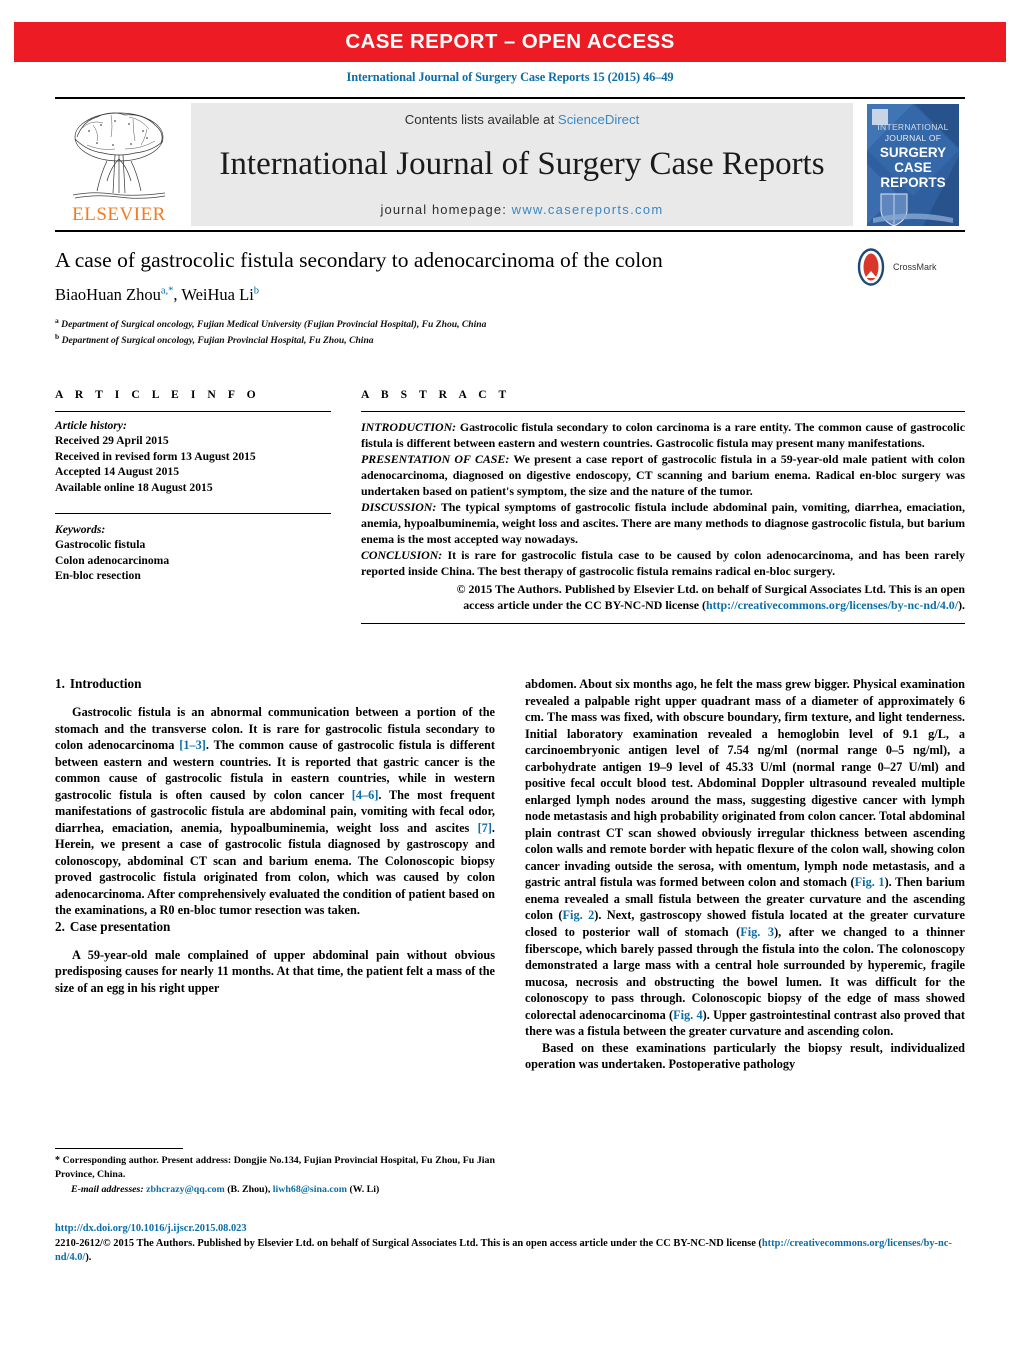 This screenshot has width=1020, height=1351. What do you see at coordinates (913, 138) in the screenshot?
I see `svg-text: JOURNAL OF` at bounding box center [913, 138].